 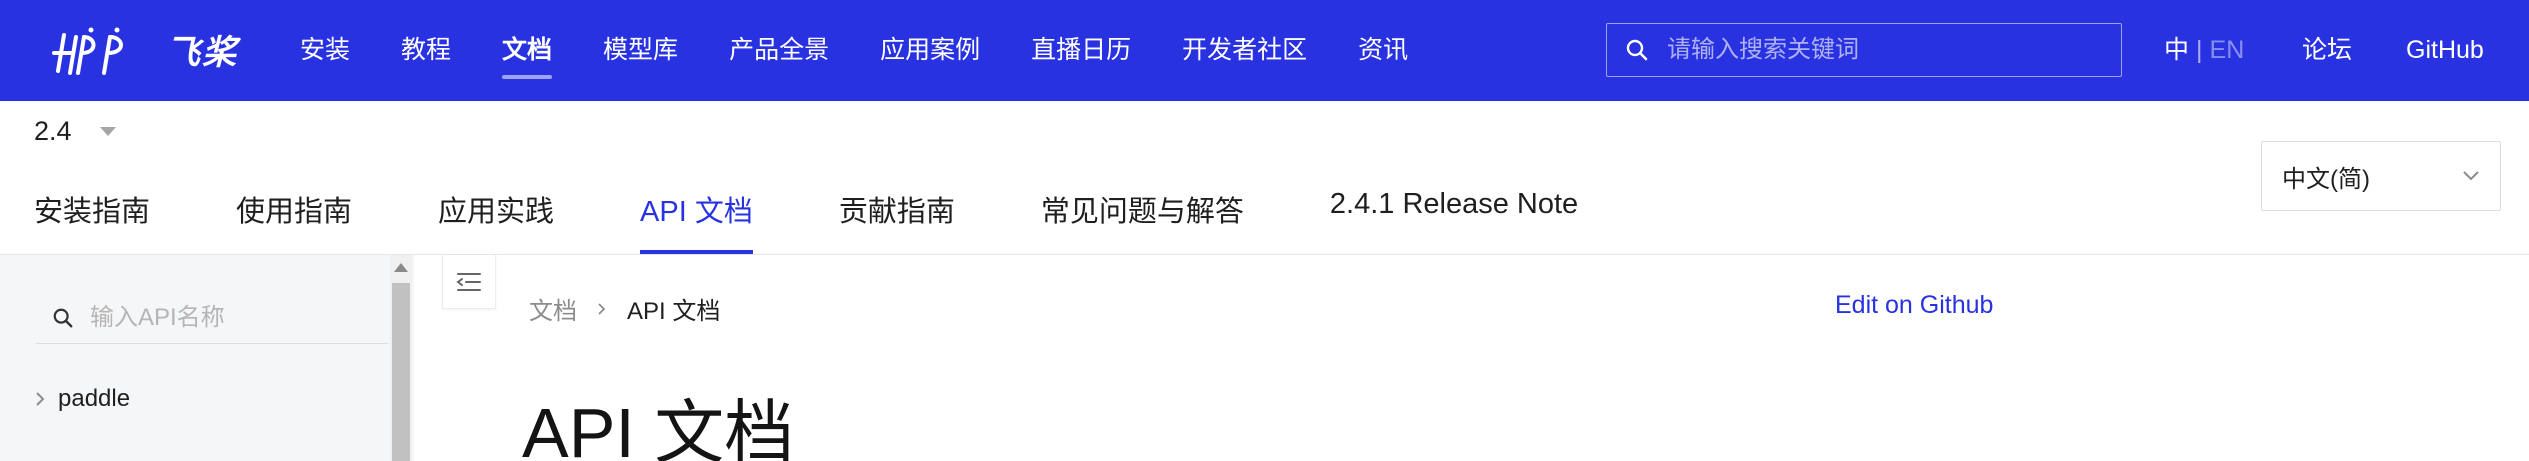 What do you see at coordinates (779, 50) in the screenshot?
I see `nav-item-products: 产品全景` at bounding box center [779, 50].